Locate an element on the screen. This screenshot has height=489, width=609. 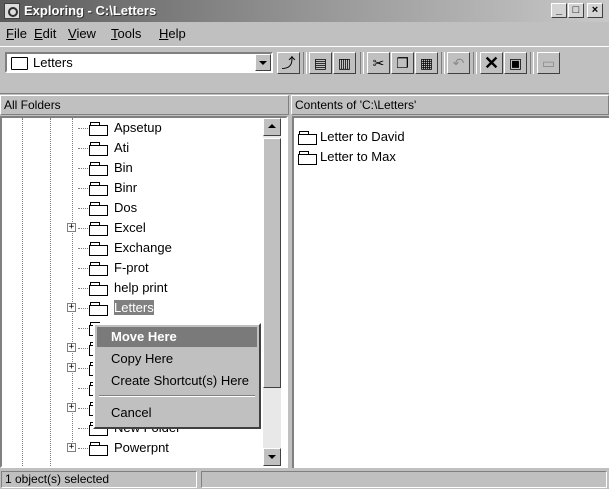
all-folders-header: All Folders is located at coordinates (144, 105).